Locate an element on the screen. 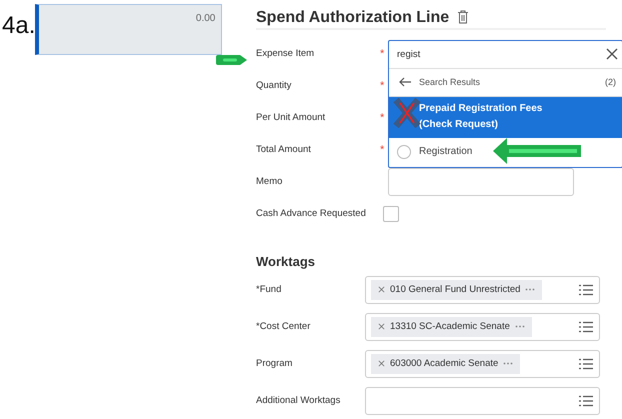 This screenshot has width=622, height=419. worktag-field is located at coordinates (482, 400).